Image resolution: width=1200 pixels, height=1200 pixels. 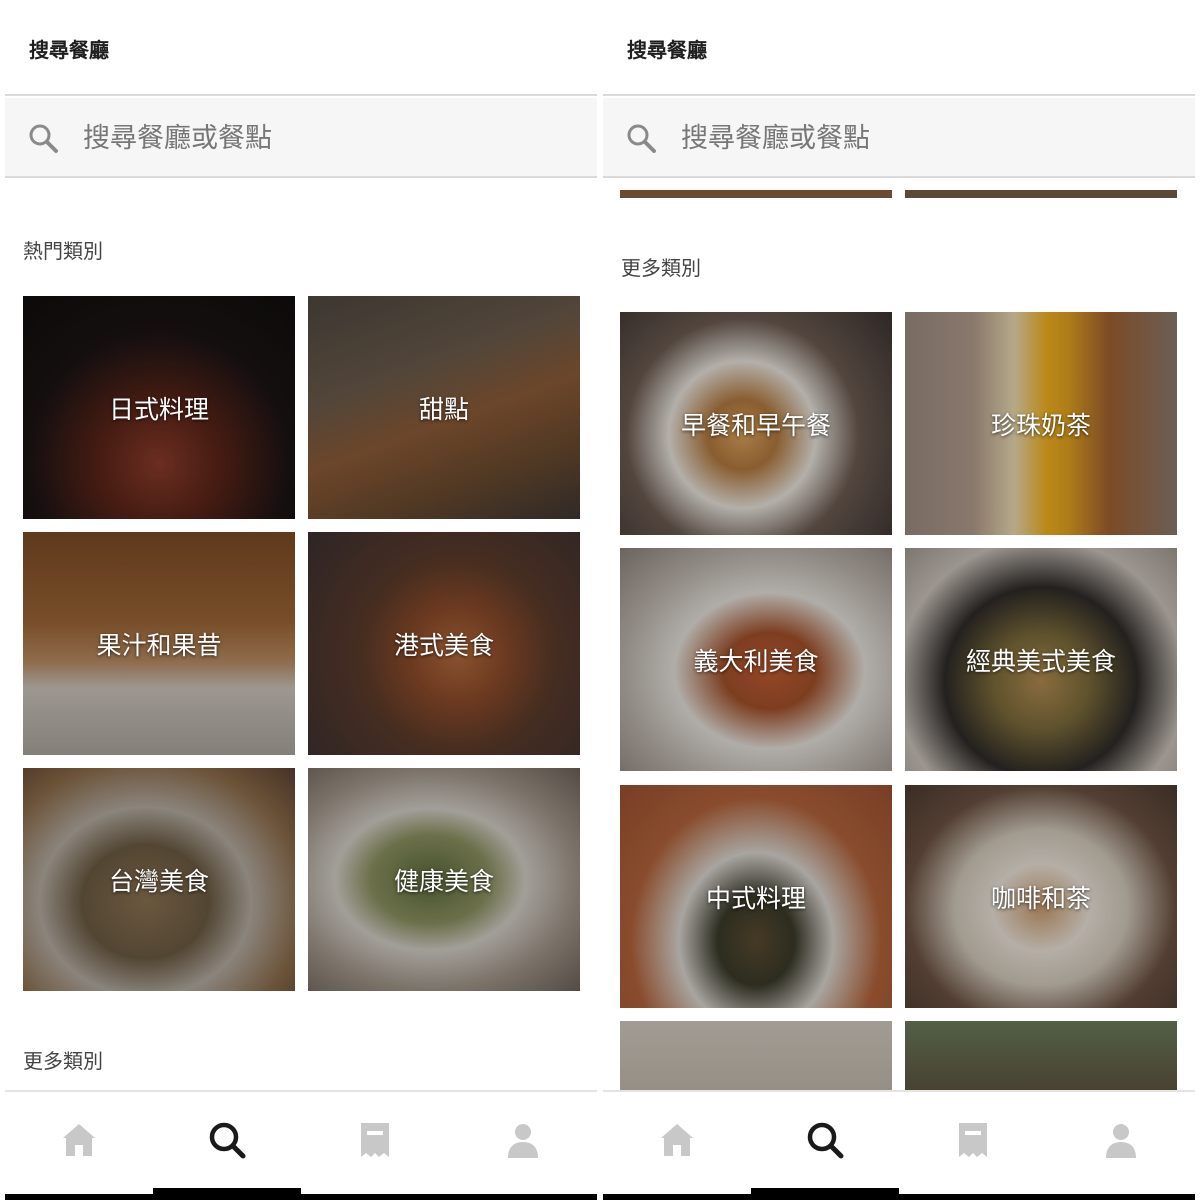 I want to click on category-tile-coffee: 咖啡和茶, so click(x=1041, y=896).